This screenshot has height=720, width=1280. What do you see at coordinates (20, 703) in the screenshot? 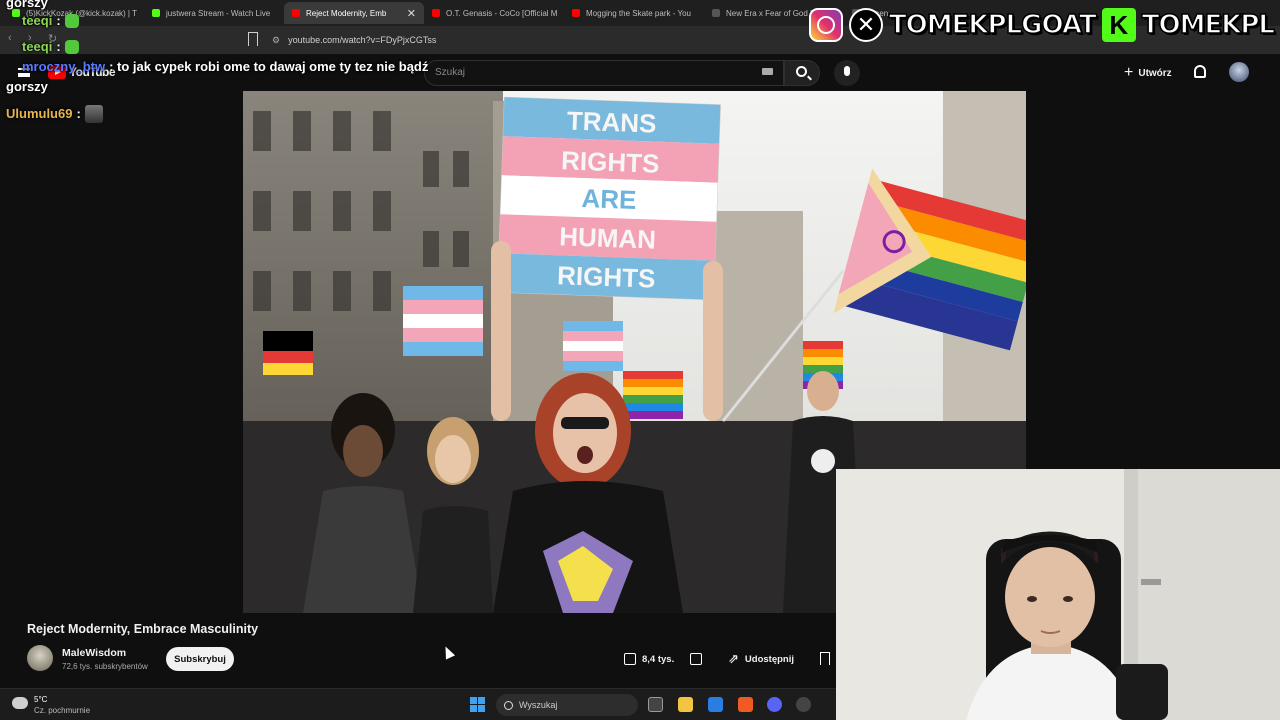
I see `cloud-icon` at bounding box center [20, 703].